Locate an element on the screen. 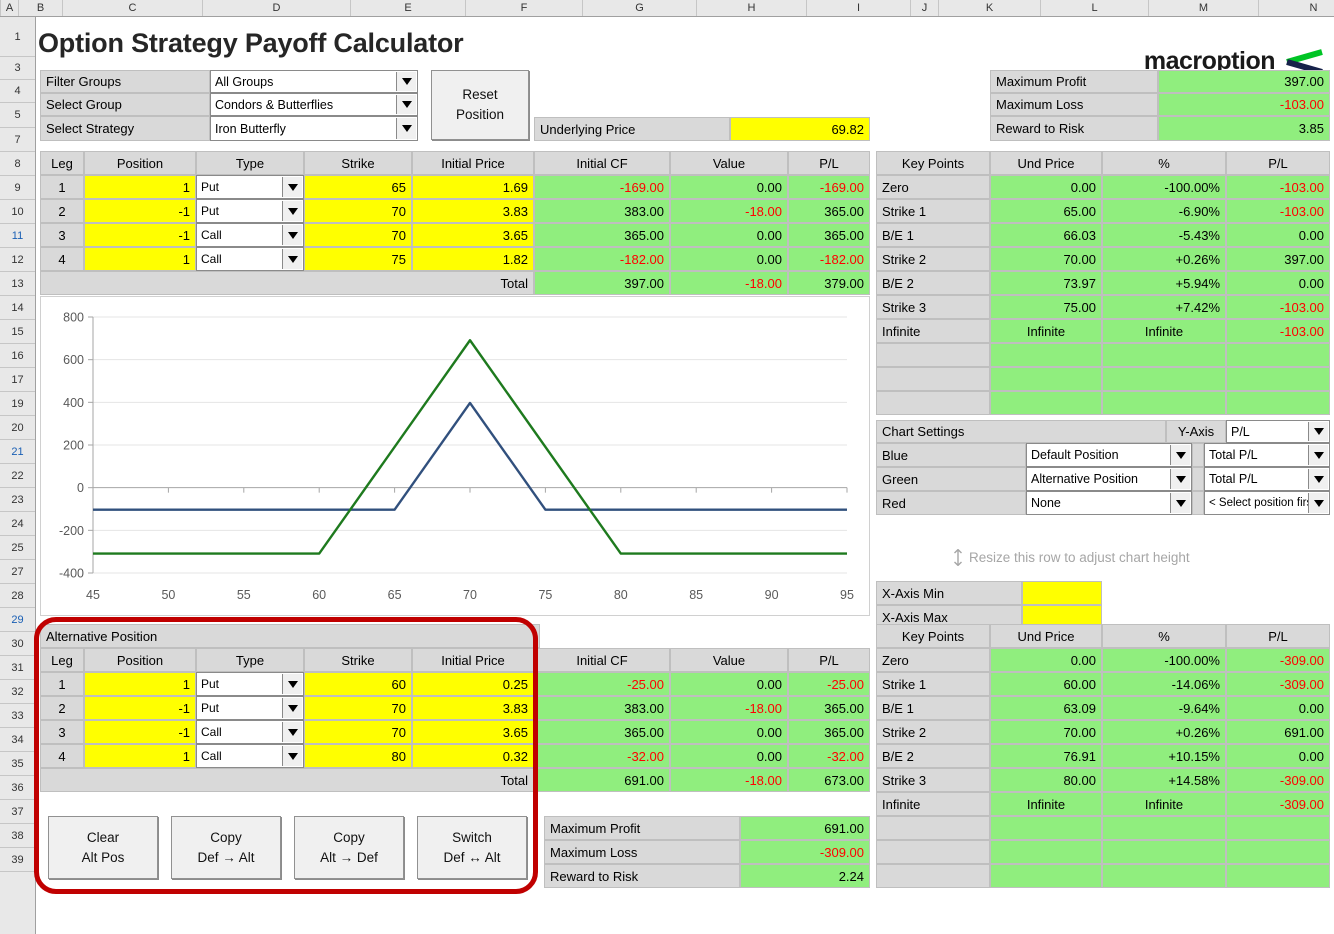 This screenshot has width=1334, height=934. row-header-21: 21 is located at coordinates (17, 452).